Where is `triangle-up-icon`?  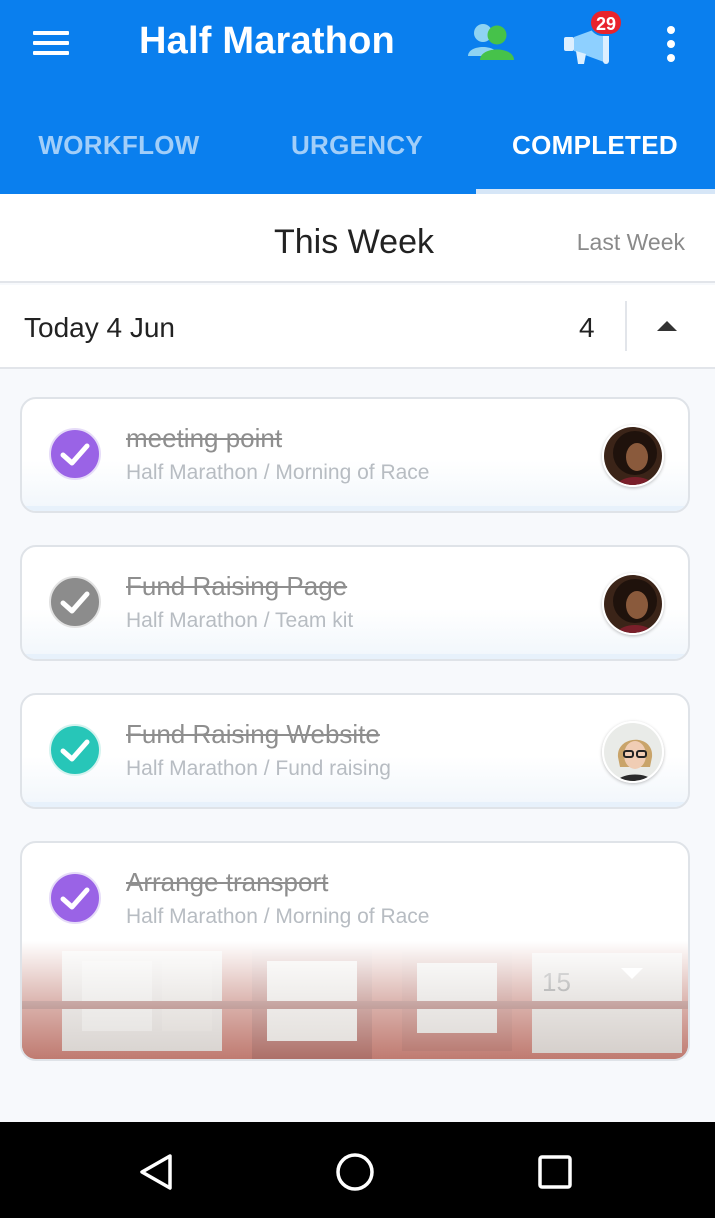 triangle-up-icon is located at coordinates (667, 326).